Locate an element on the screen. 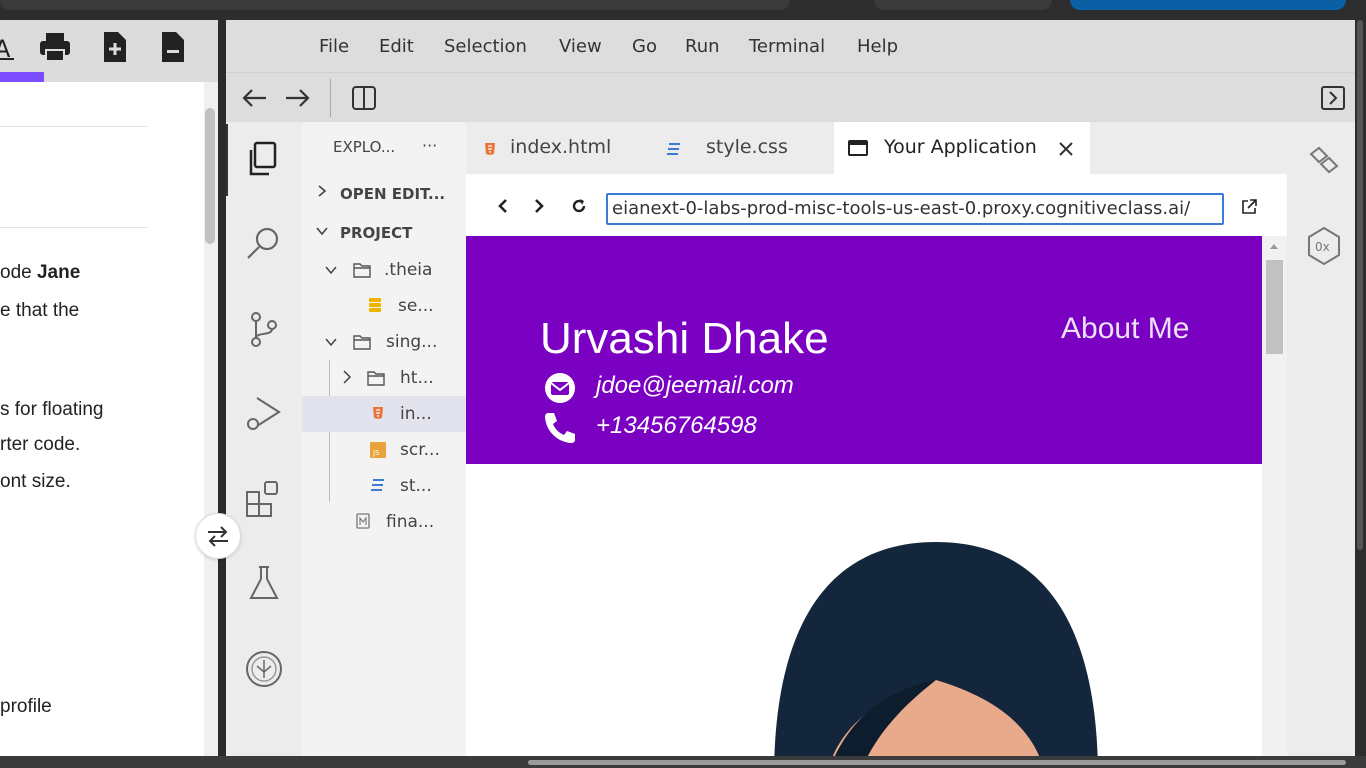  close-icon is located at coordinates (1066, 149).